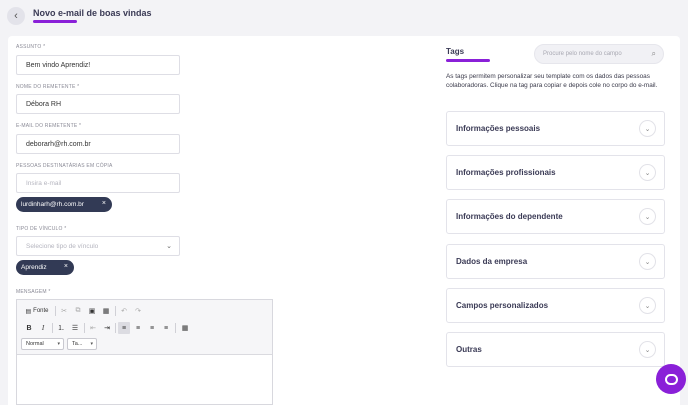 The height and width of the screenshot is (405, 688). Describe the element at coordinates (98, 183) in the screenshot. I see `copia-email-input: Insira e-mail` at that location.